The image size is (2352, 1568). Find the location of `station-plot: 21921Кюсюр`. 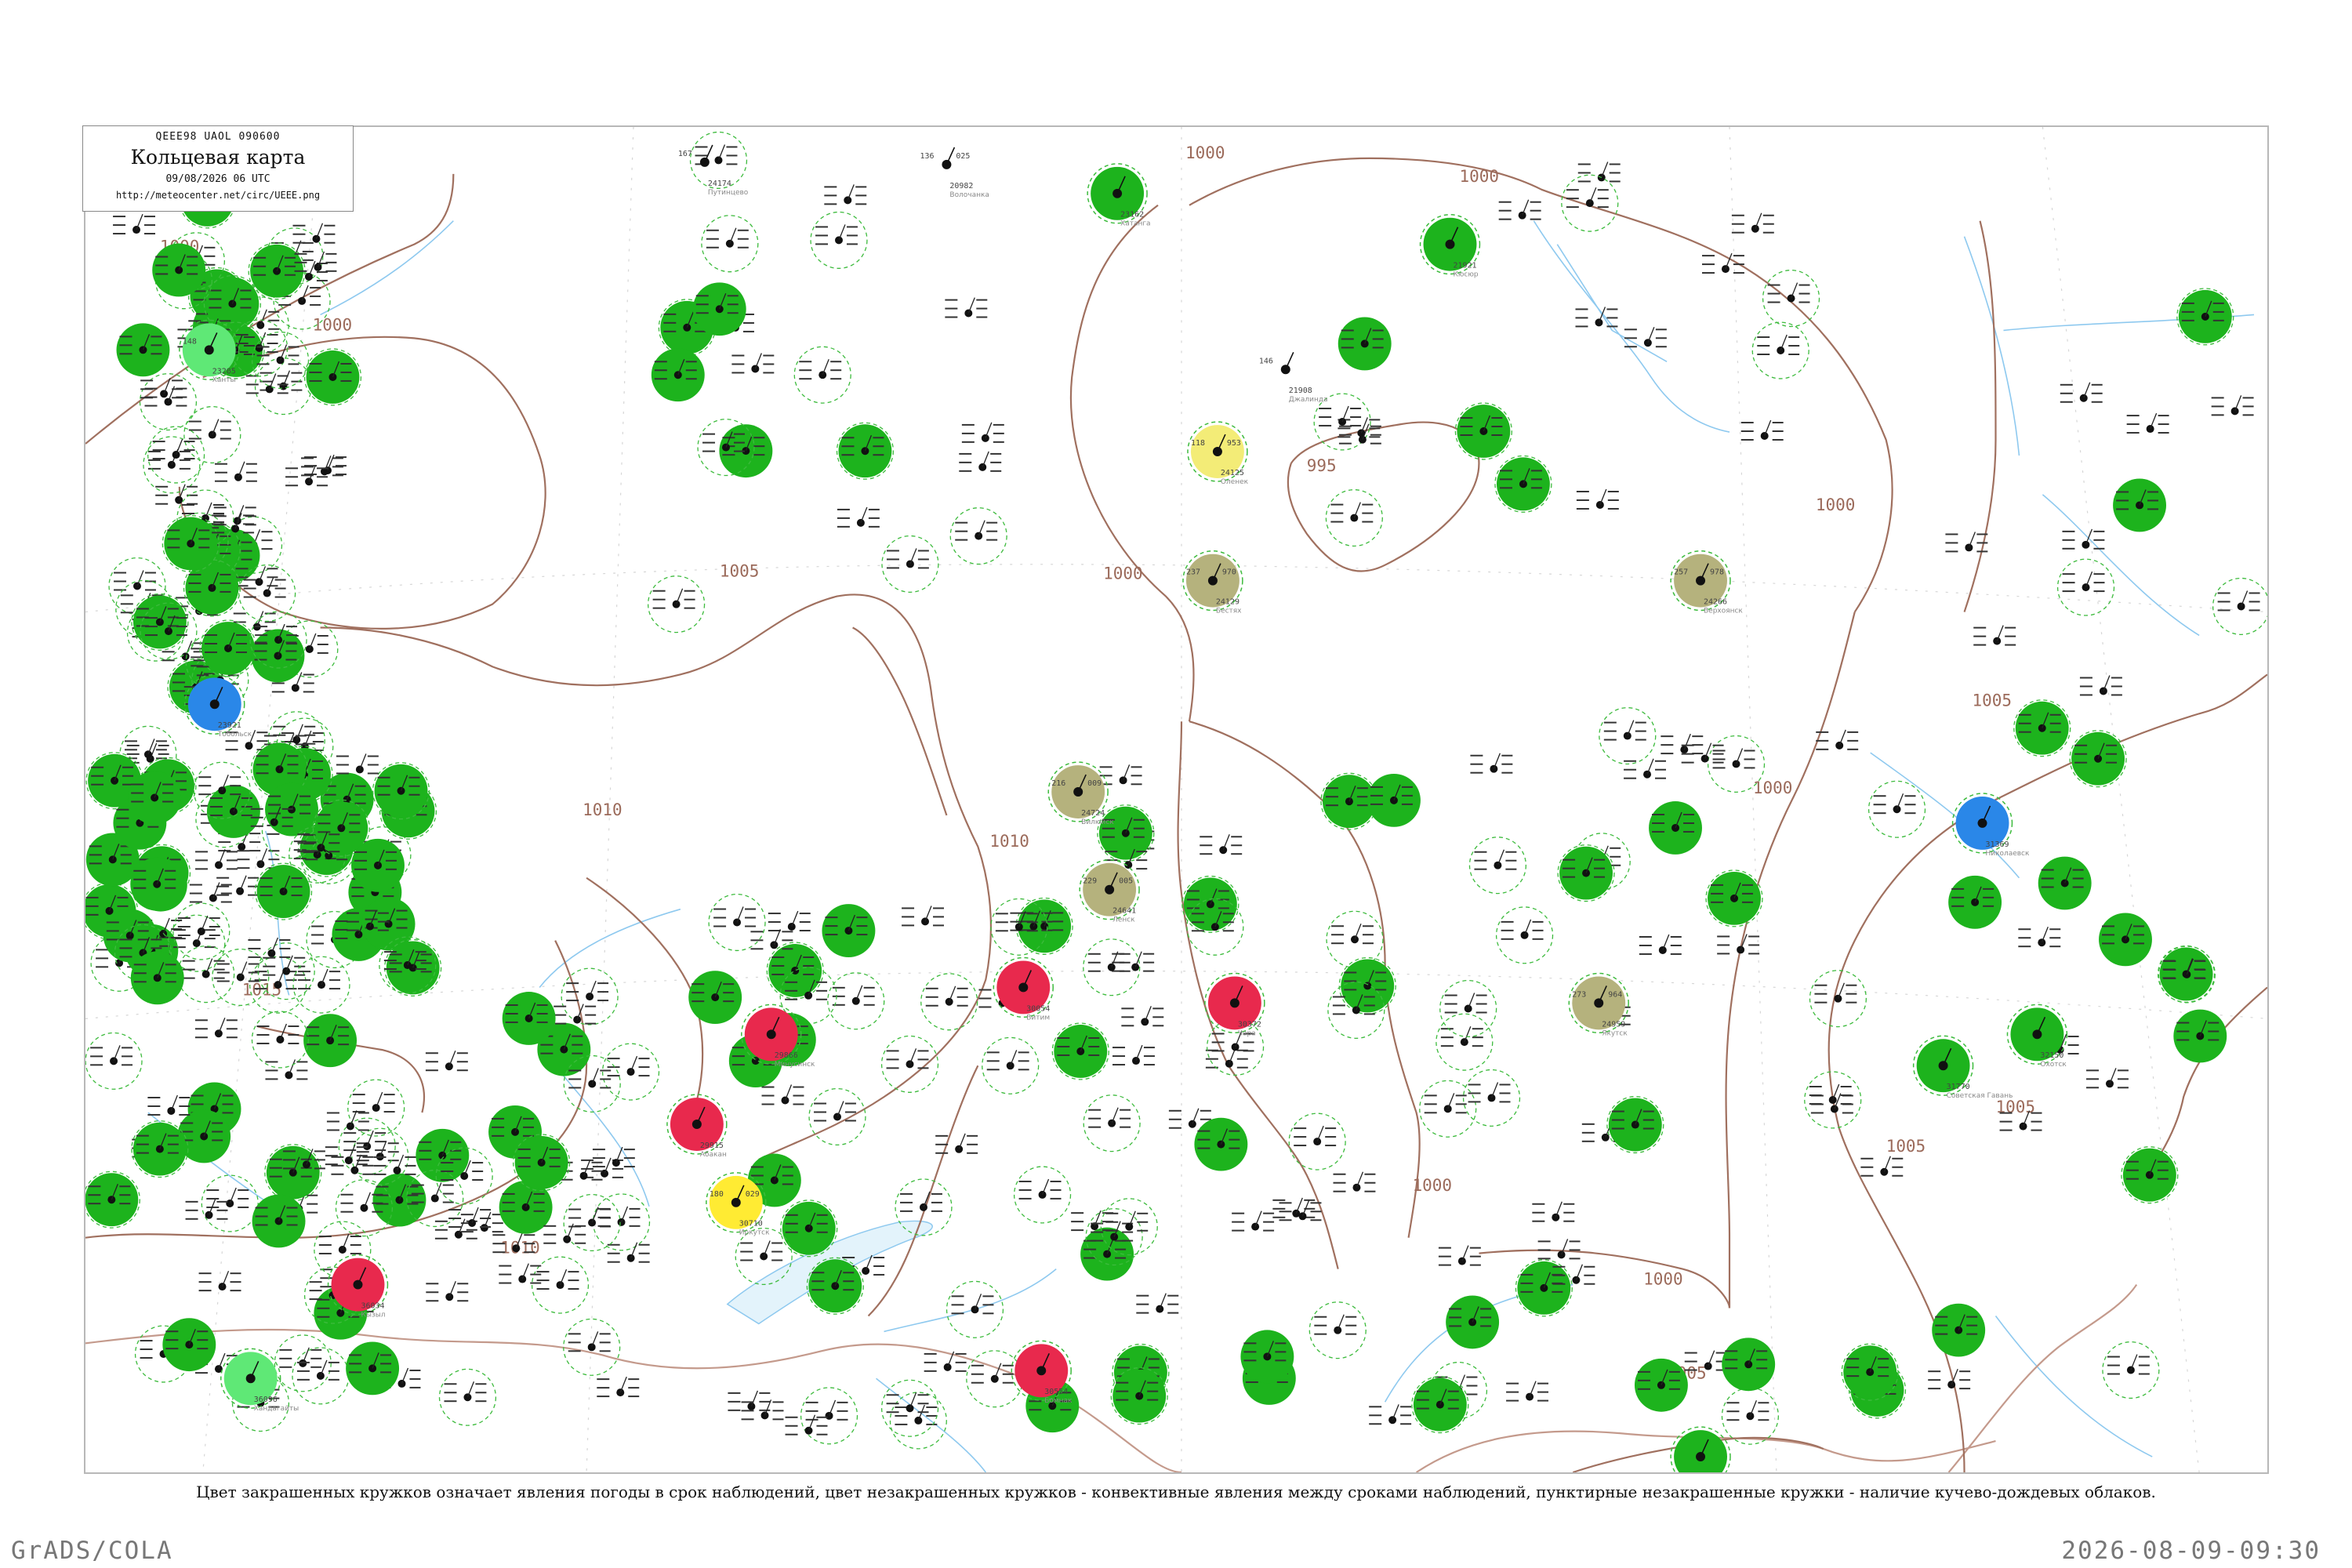

station-plot: 21921Кюсюр is located at coordinates (1450, 246).